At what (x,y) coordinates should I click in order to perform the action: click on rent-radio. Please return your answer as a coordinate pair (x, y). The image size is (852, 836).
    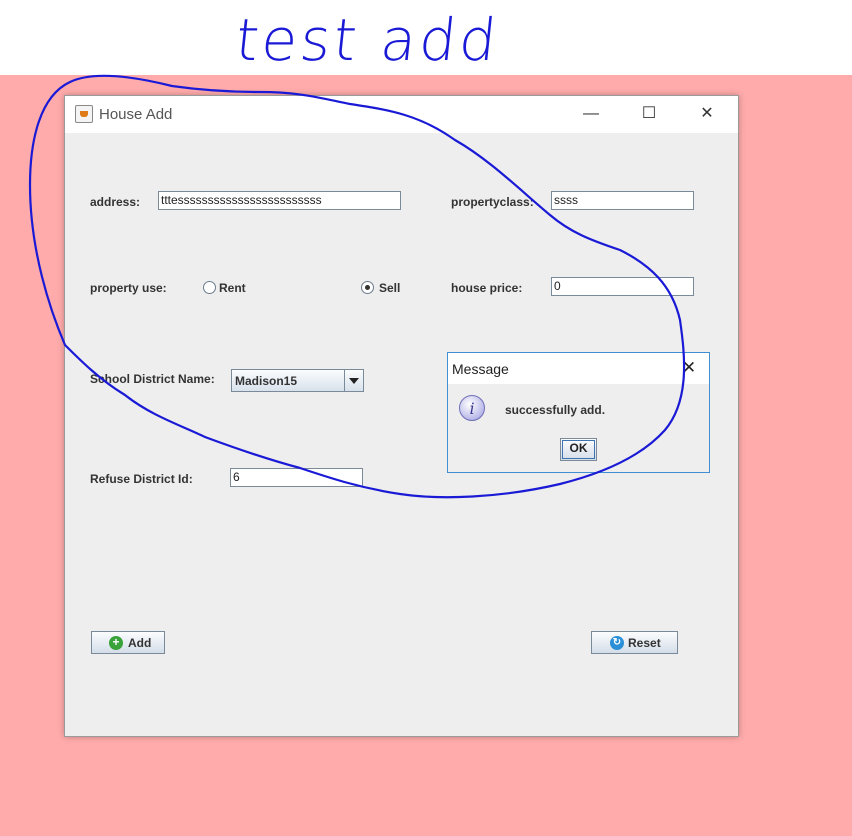
    Looking at the image, I should click on (209, 287).